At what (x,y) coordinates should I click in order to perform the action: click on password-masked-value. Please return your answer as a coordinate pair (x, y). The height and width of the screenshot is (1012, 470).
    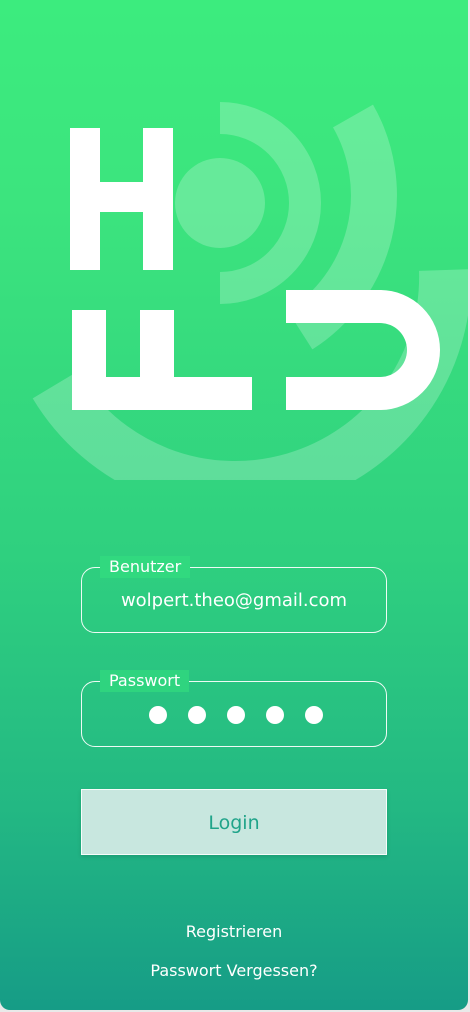
    Looking at the image, I should click on (236, 715).